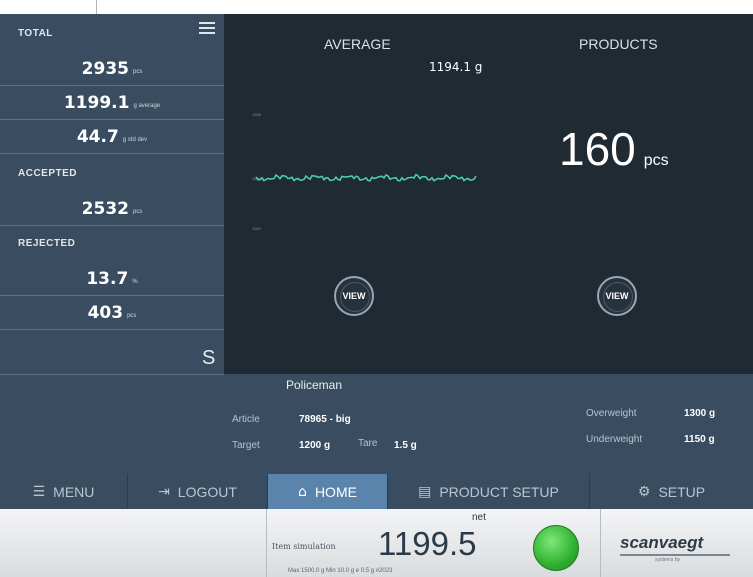  I want to click on products-title: PRODUCTS, so click(618, 44).